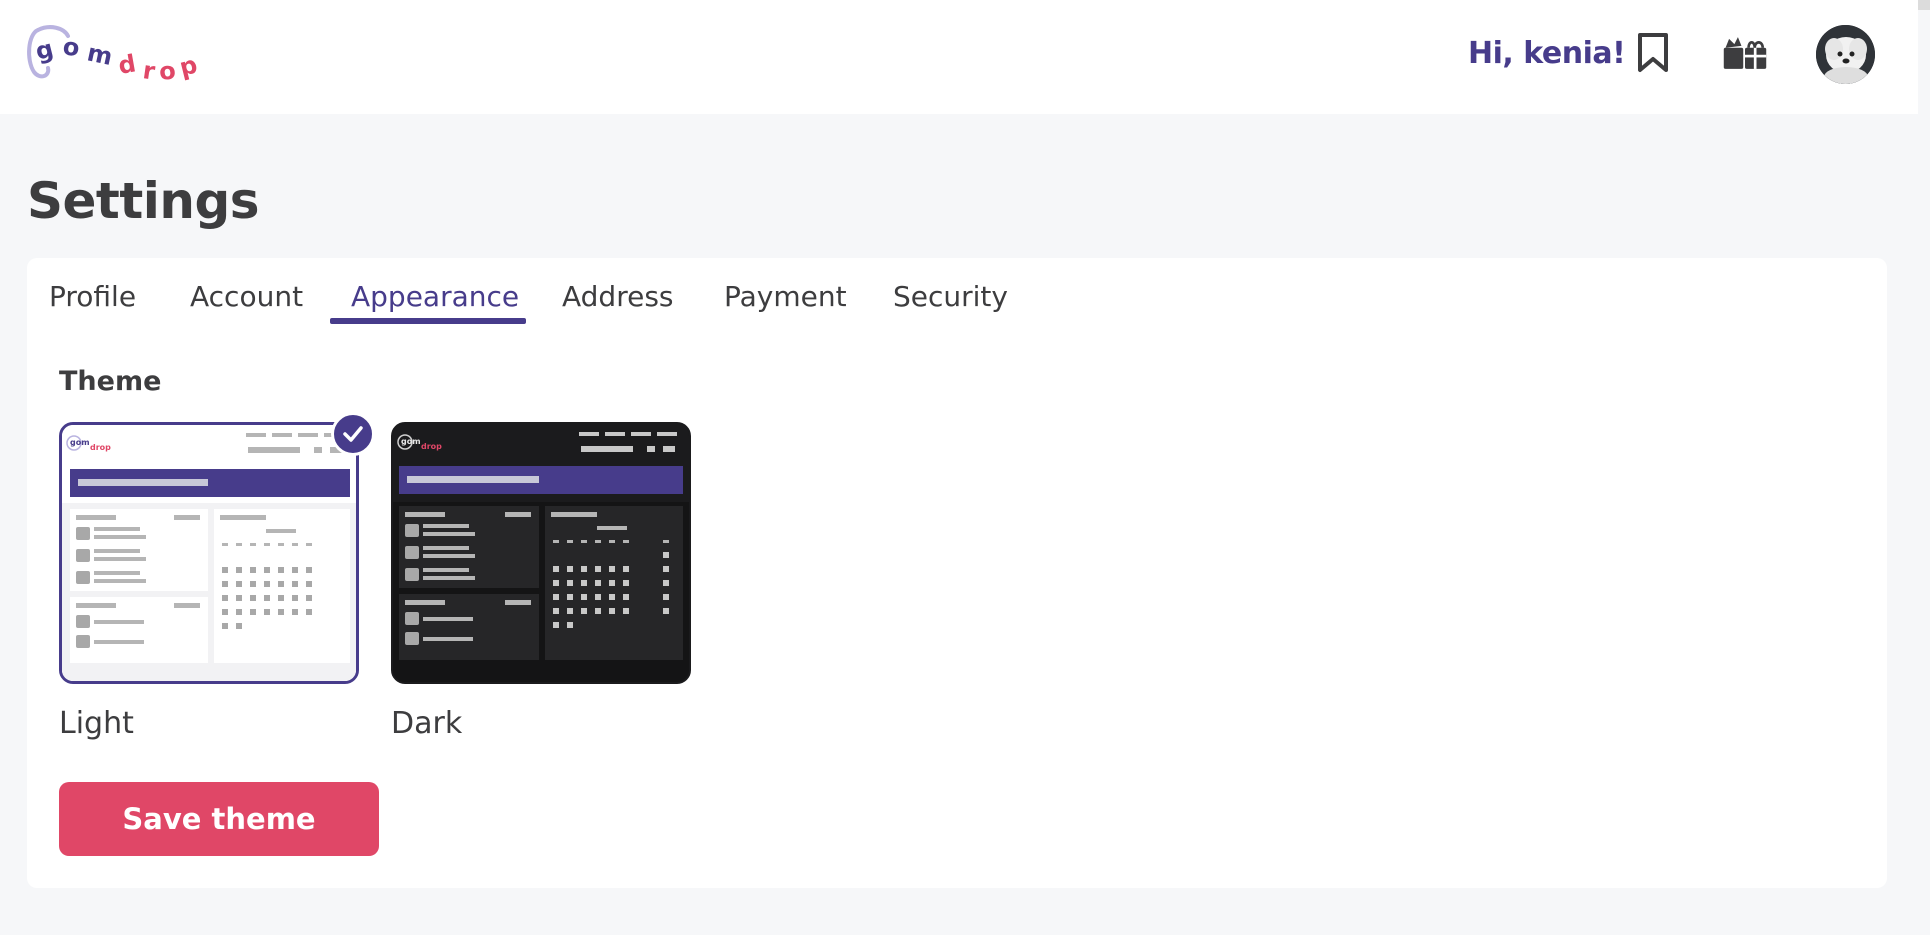 Image resolution: width=1930 pixels, height=935 pixels. What do you see at coordinates (219, 819) in the screenshot?
I see `save-theme-button: Save theme` at bounding box center [219, 819].